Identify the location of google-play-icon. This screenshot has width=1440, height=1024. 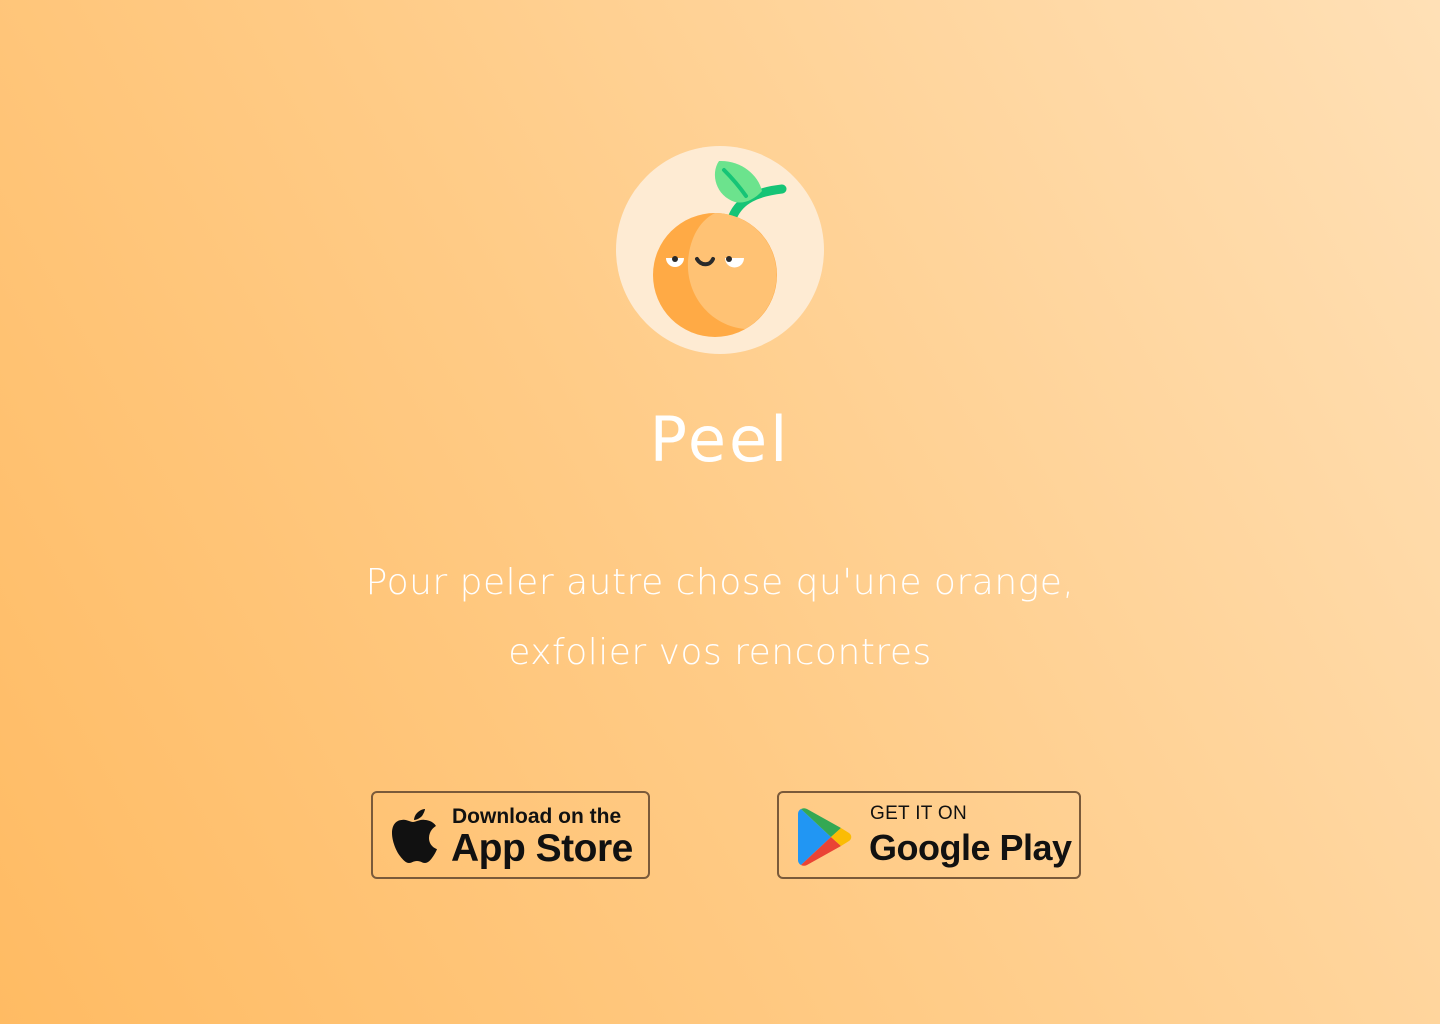
(825, 837).